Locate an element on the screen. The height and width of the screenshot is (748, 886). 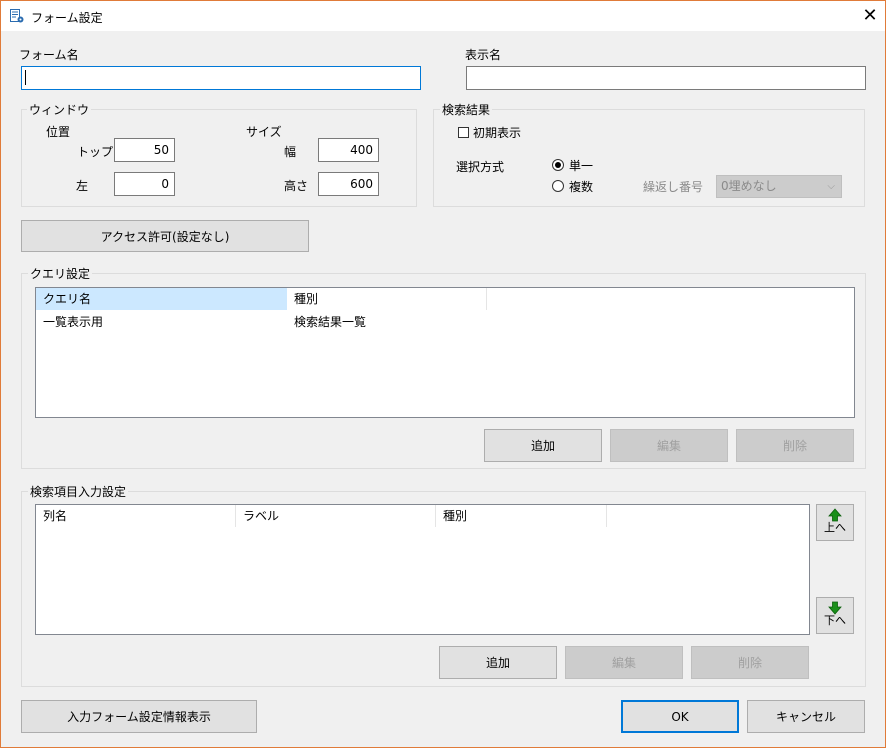
multi-radio-label: 複数 is located at coordinates (581, 186).